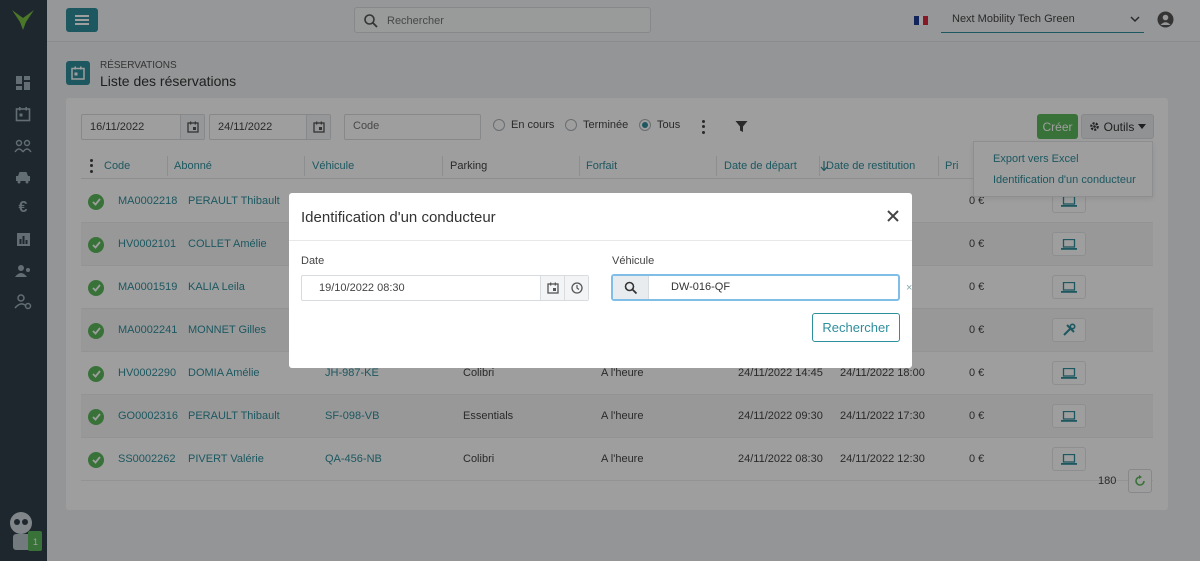 Image resolution: width=1200 pixels, height=561 pixels. What do you see at coordinates (893, 216) in the screenshot?
I see `close-icon` at bounding box center [893, 216].